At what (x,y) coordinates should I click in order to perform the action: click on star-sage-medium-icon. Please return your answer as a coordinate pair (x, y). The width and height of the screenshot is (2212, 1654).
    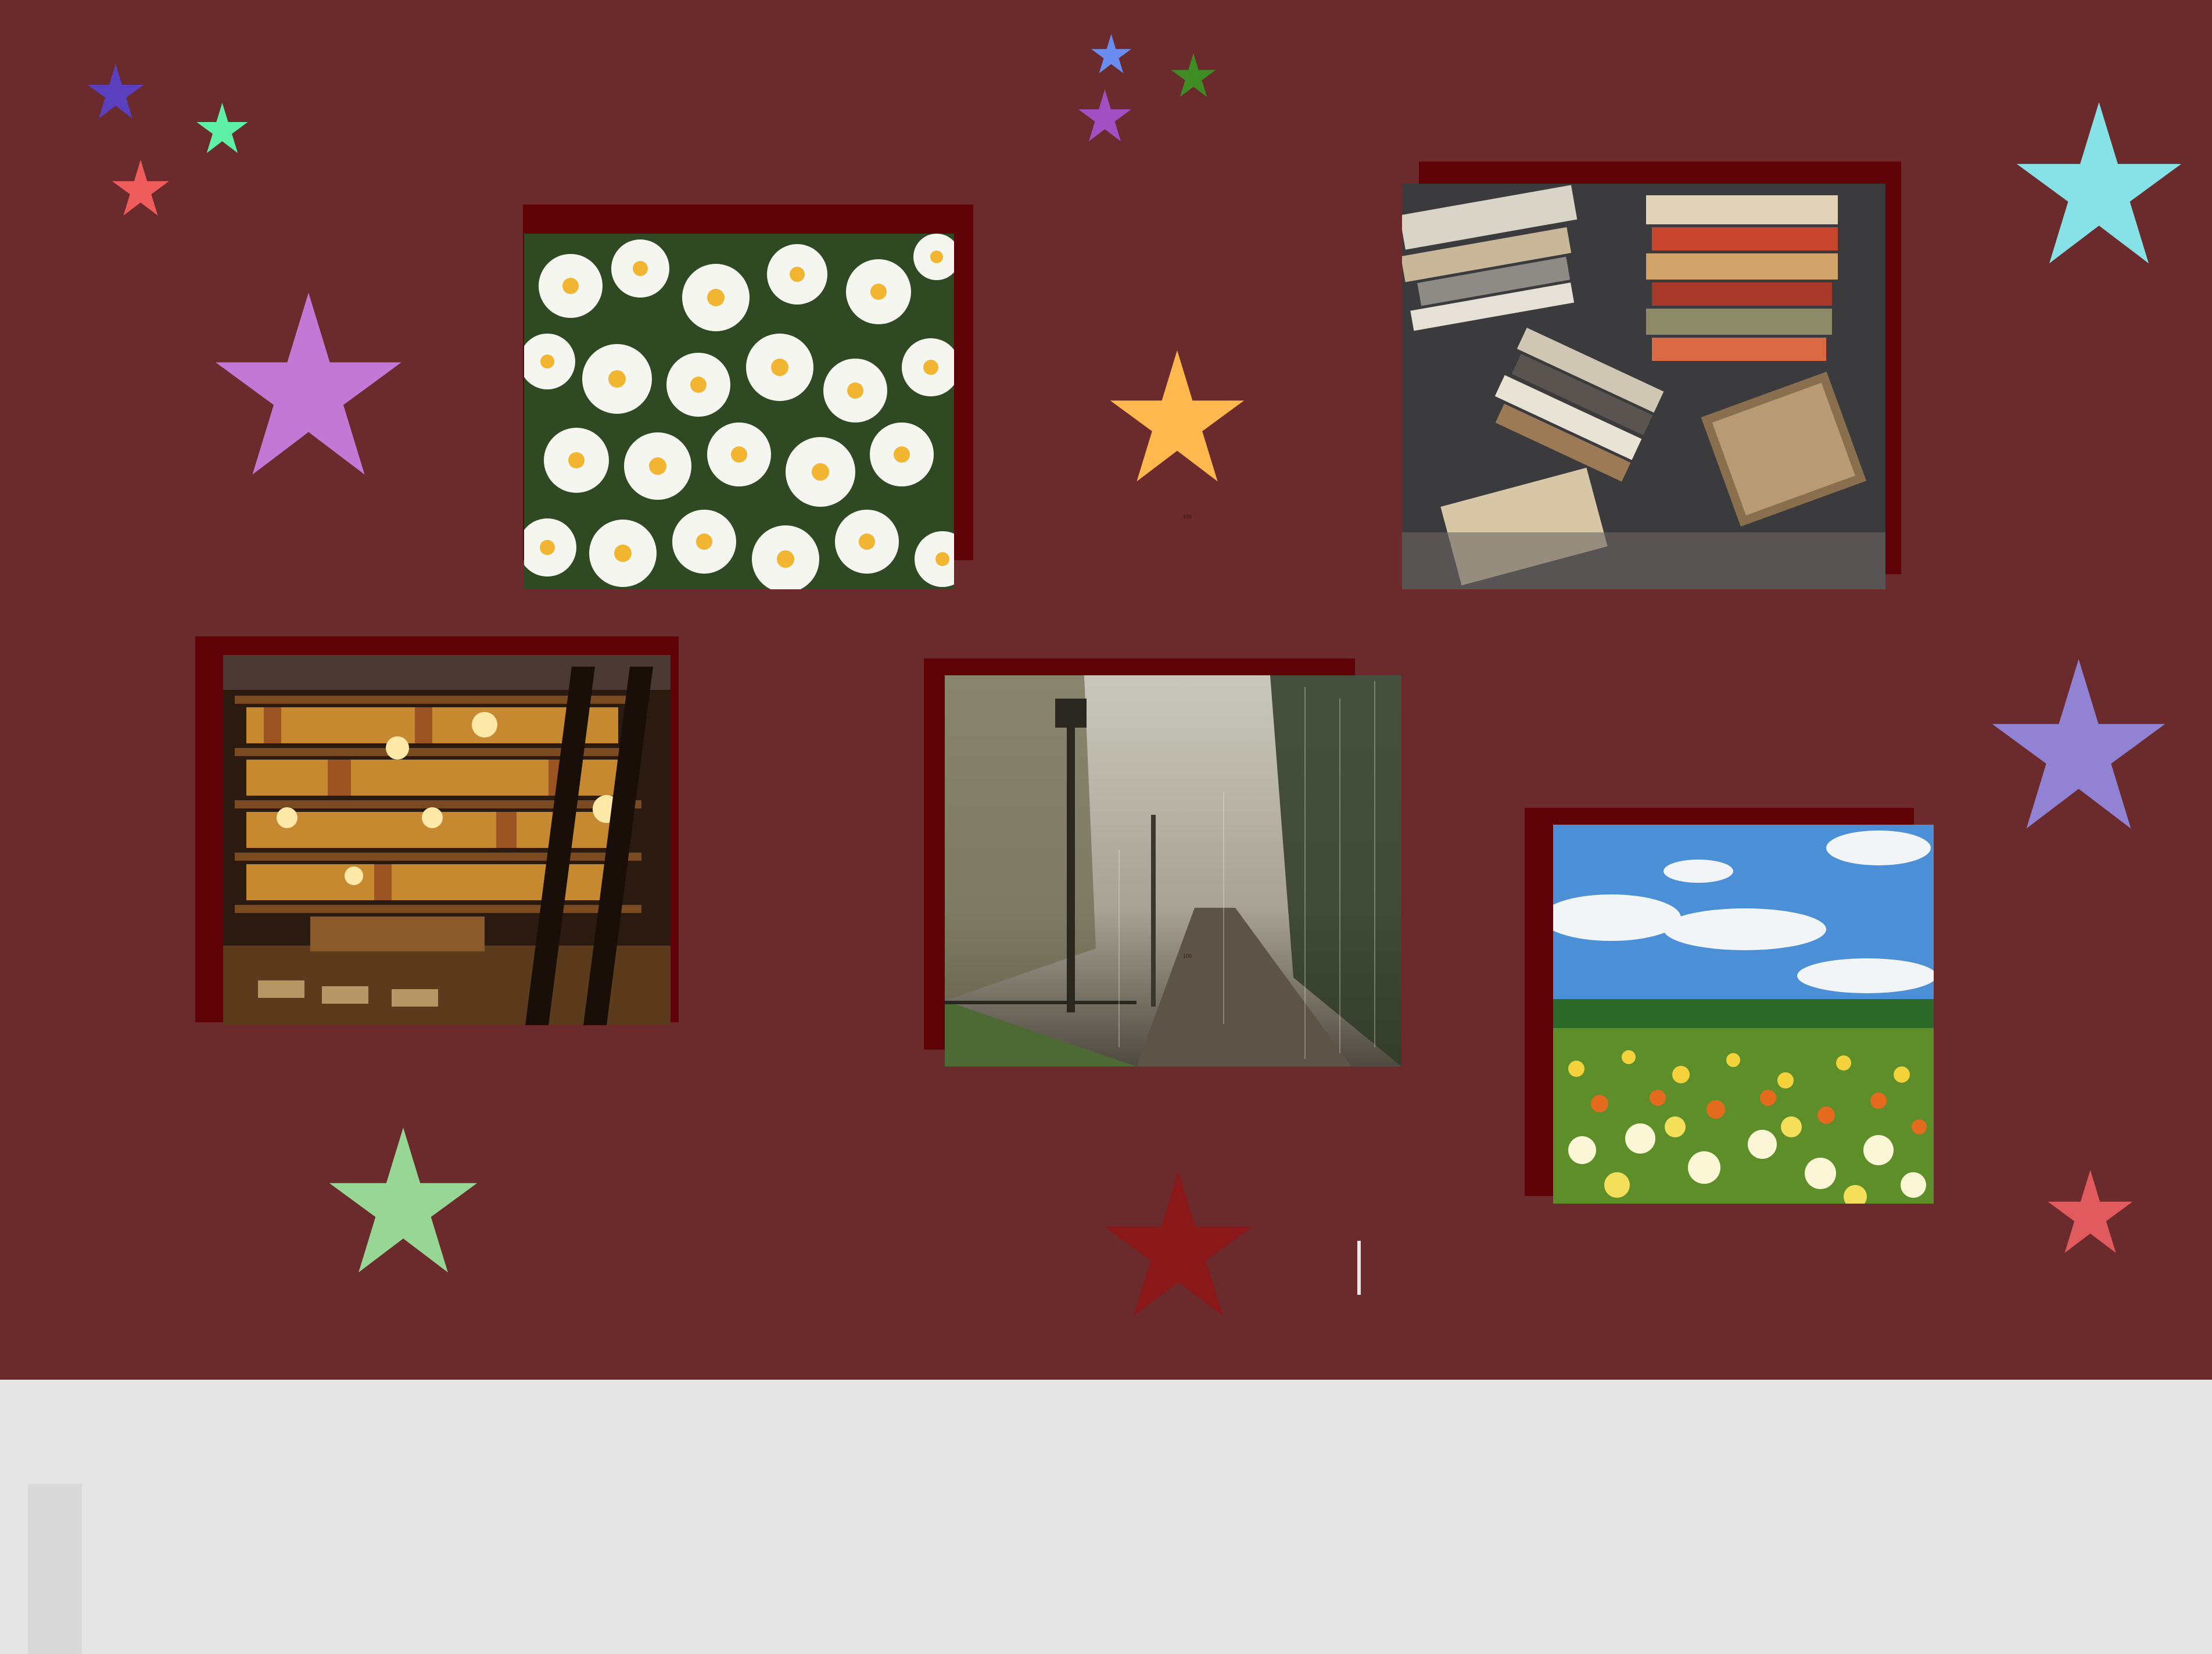
    Looking at the image, I should click on (403, 1202).